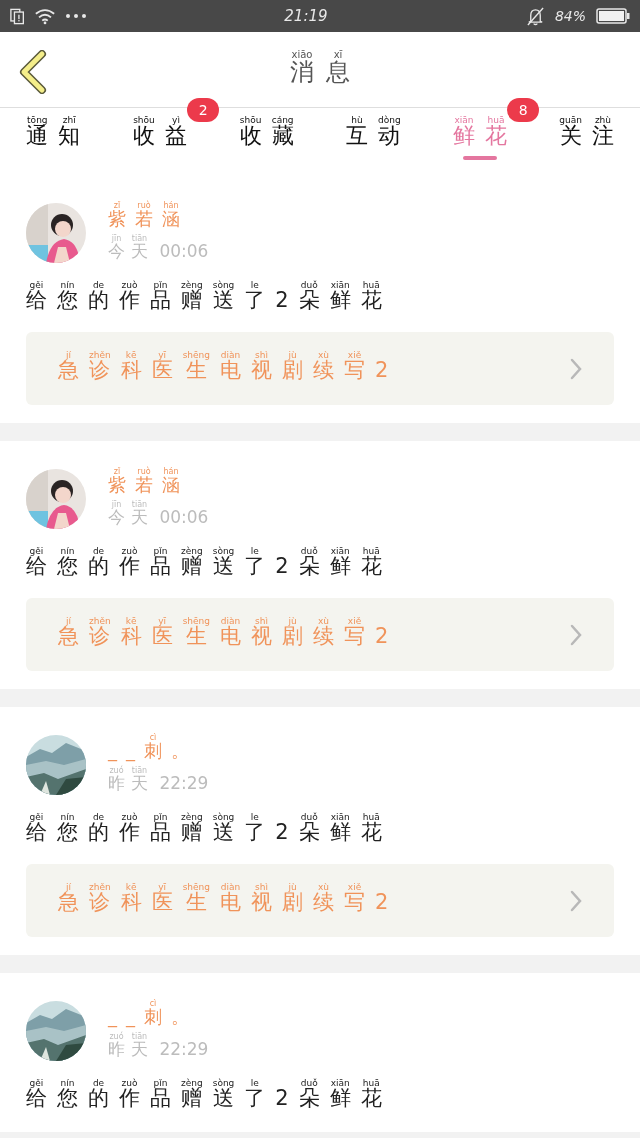 The height and width of the screenshot is (1138, 640). Describe the element at coordinates (33, 72) in the screenshot. I see `back-chevron-icon` at that location.